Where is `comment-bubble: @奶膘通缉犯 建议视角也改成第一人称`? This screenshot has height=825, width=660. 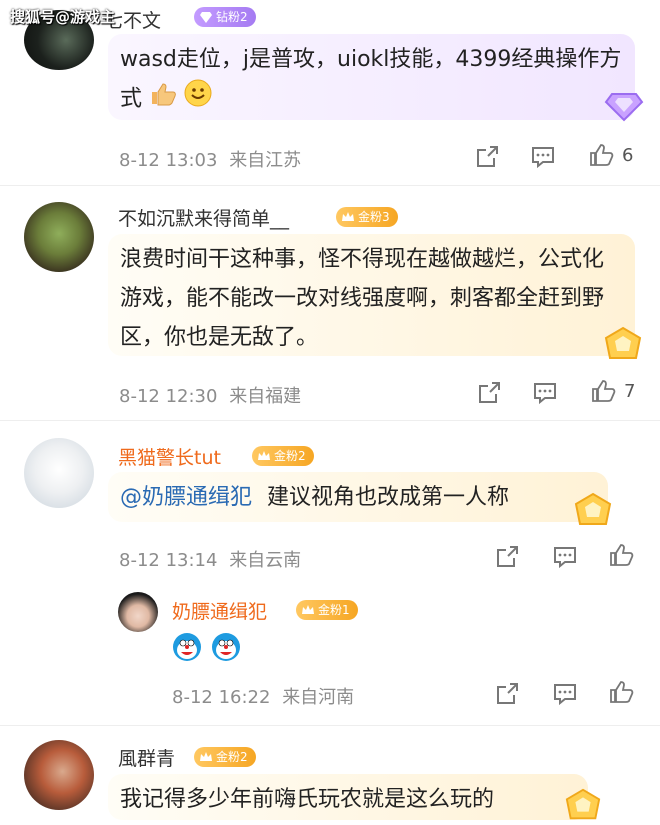 comment-bubble: @奶膘通缉犯 建议视角也改成第一人称 is located at coordinates (358, 497).